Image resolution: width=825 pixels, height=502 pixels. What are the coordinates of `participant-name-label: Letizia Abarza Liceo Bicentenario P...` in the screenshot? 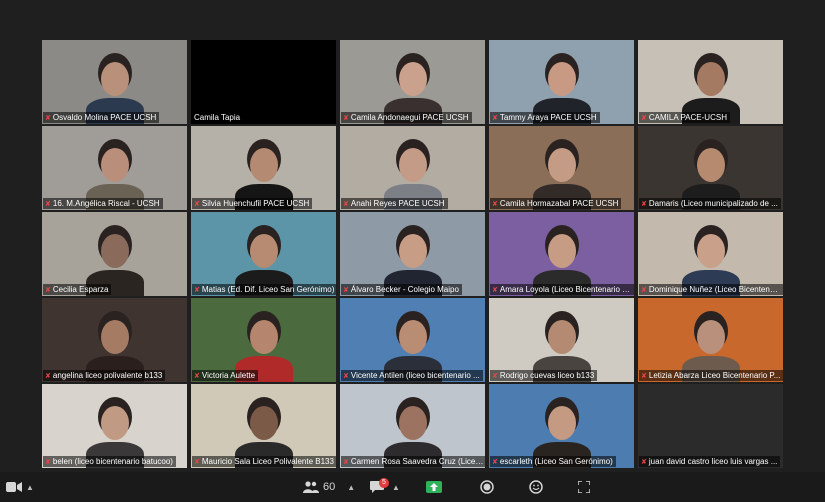 It's located at (714, 375).